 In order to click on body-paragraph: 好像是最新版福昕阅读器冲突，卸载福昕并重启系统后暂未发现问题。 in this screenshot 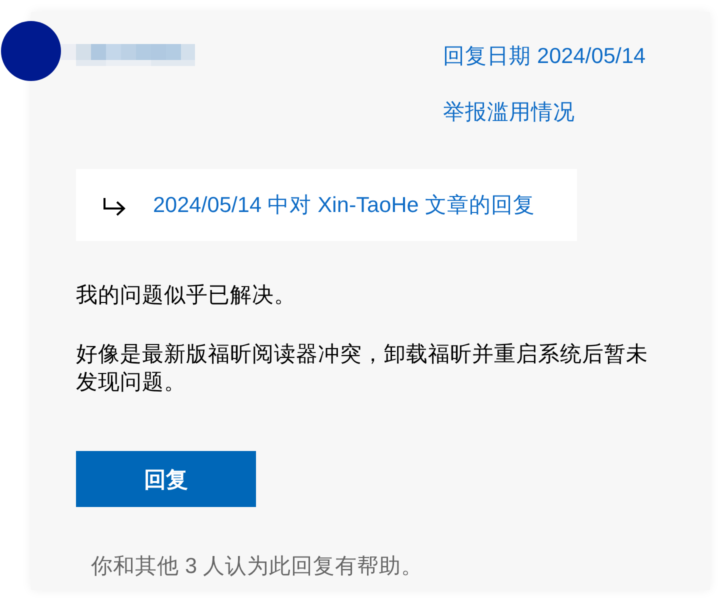, I will do `click(362, 368)`.